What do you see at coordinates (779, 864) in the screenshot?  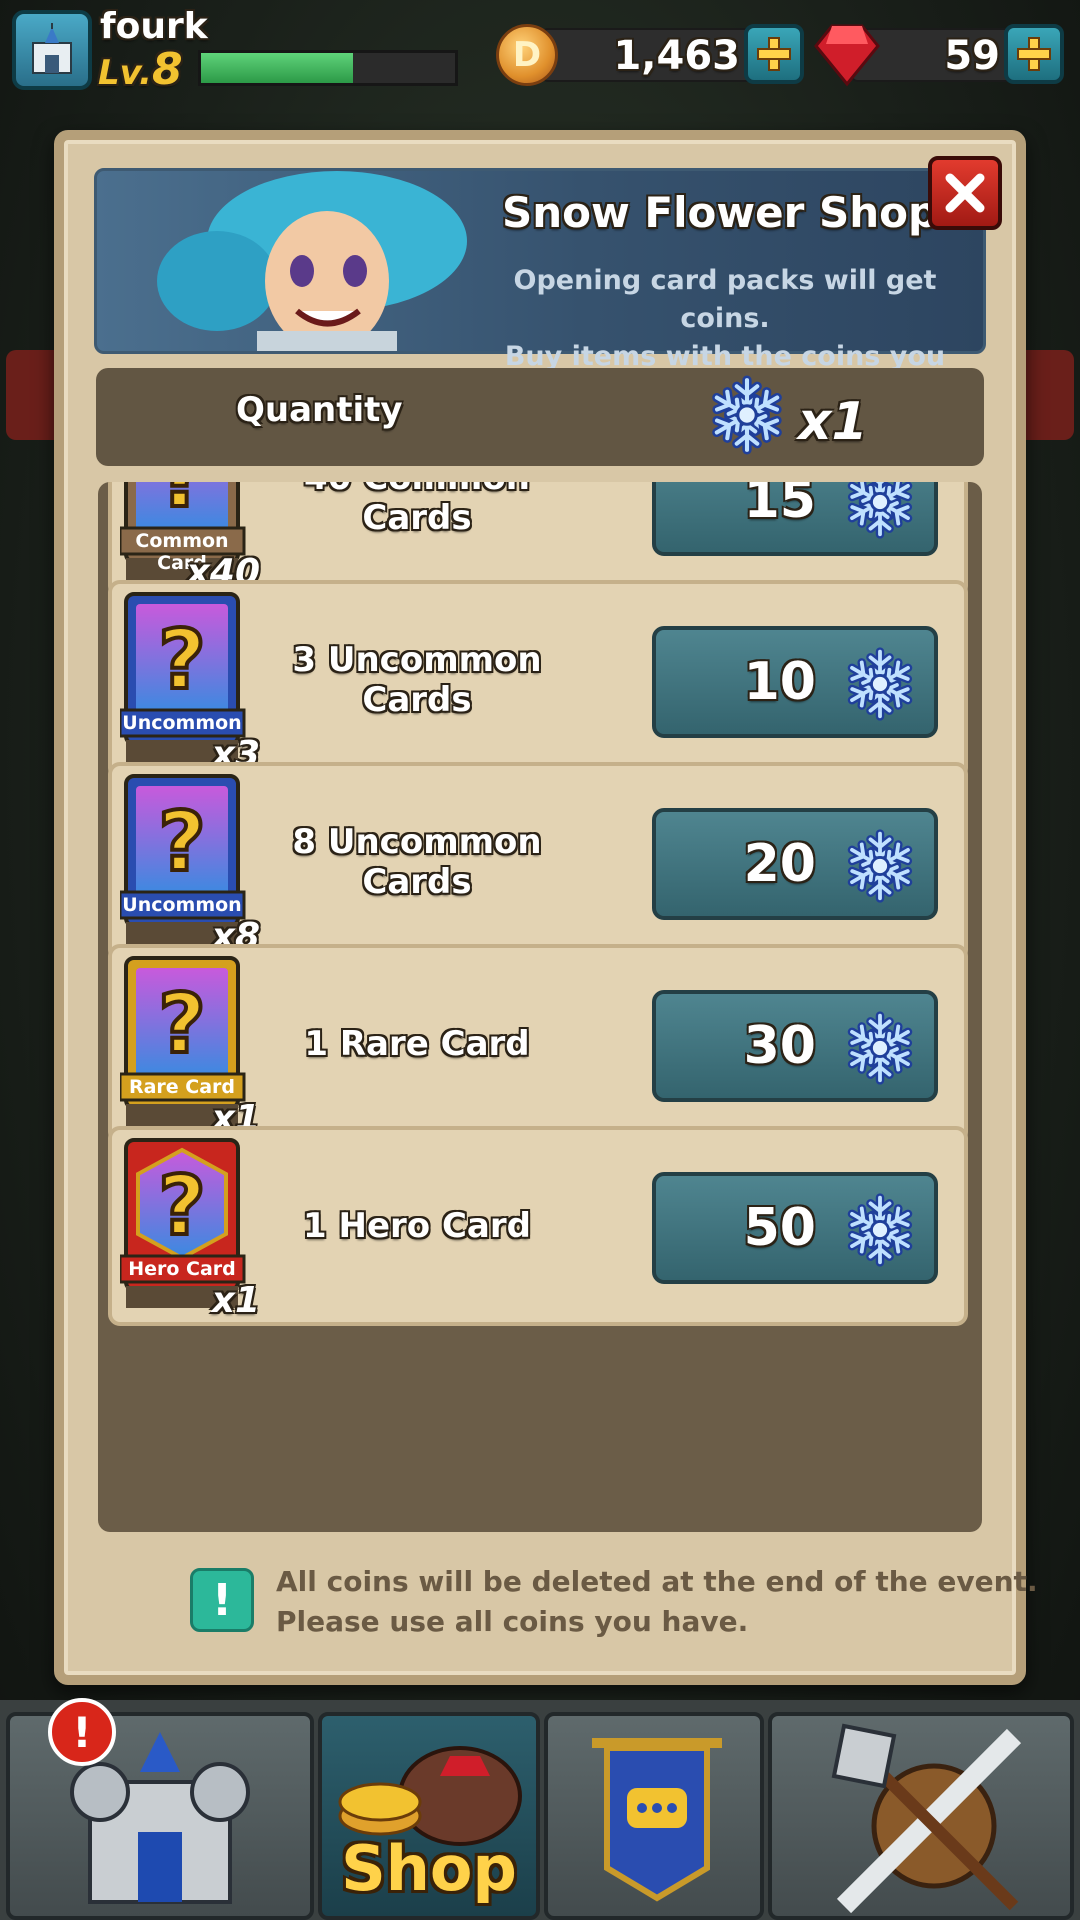 I see `item-price: 20` at bounding box center [779, 864].